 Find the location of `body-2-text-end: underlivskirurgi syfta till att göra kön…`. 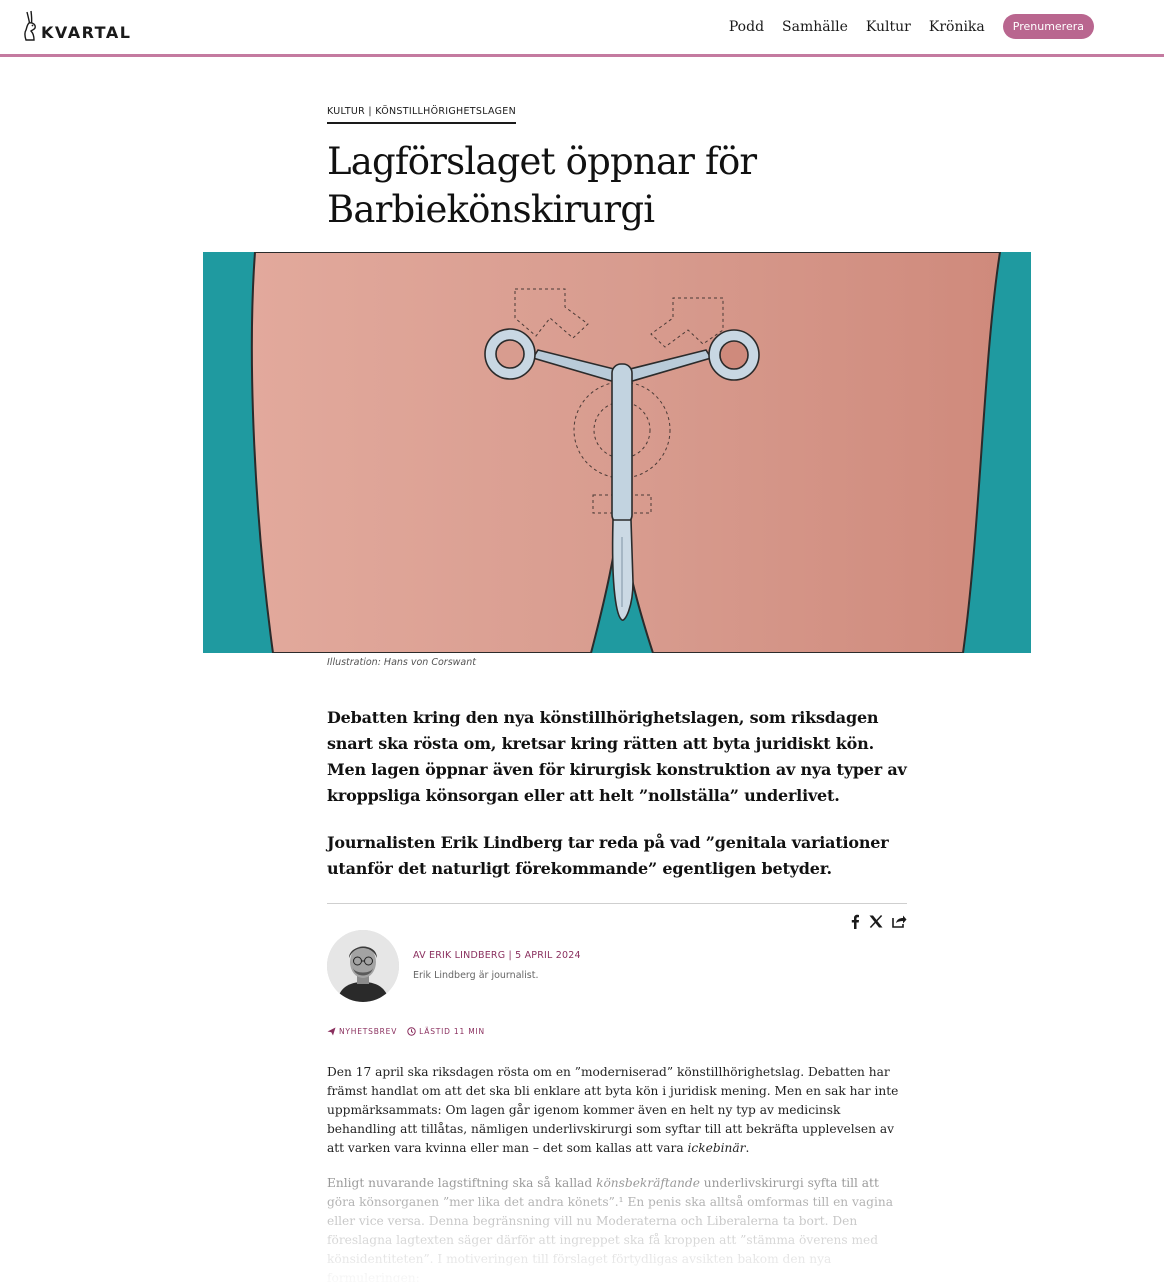

body-2-text-end: underlivskirurgi syfta till att göra kön… is located at coordinates (610, 1229).